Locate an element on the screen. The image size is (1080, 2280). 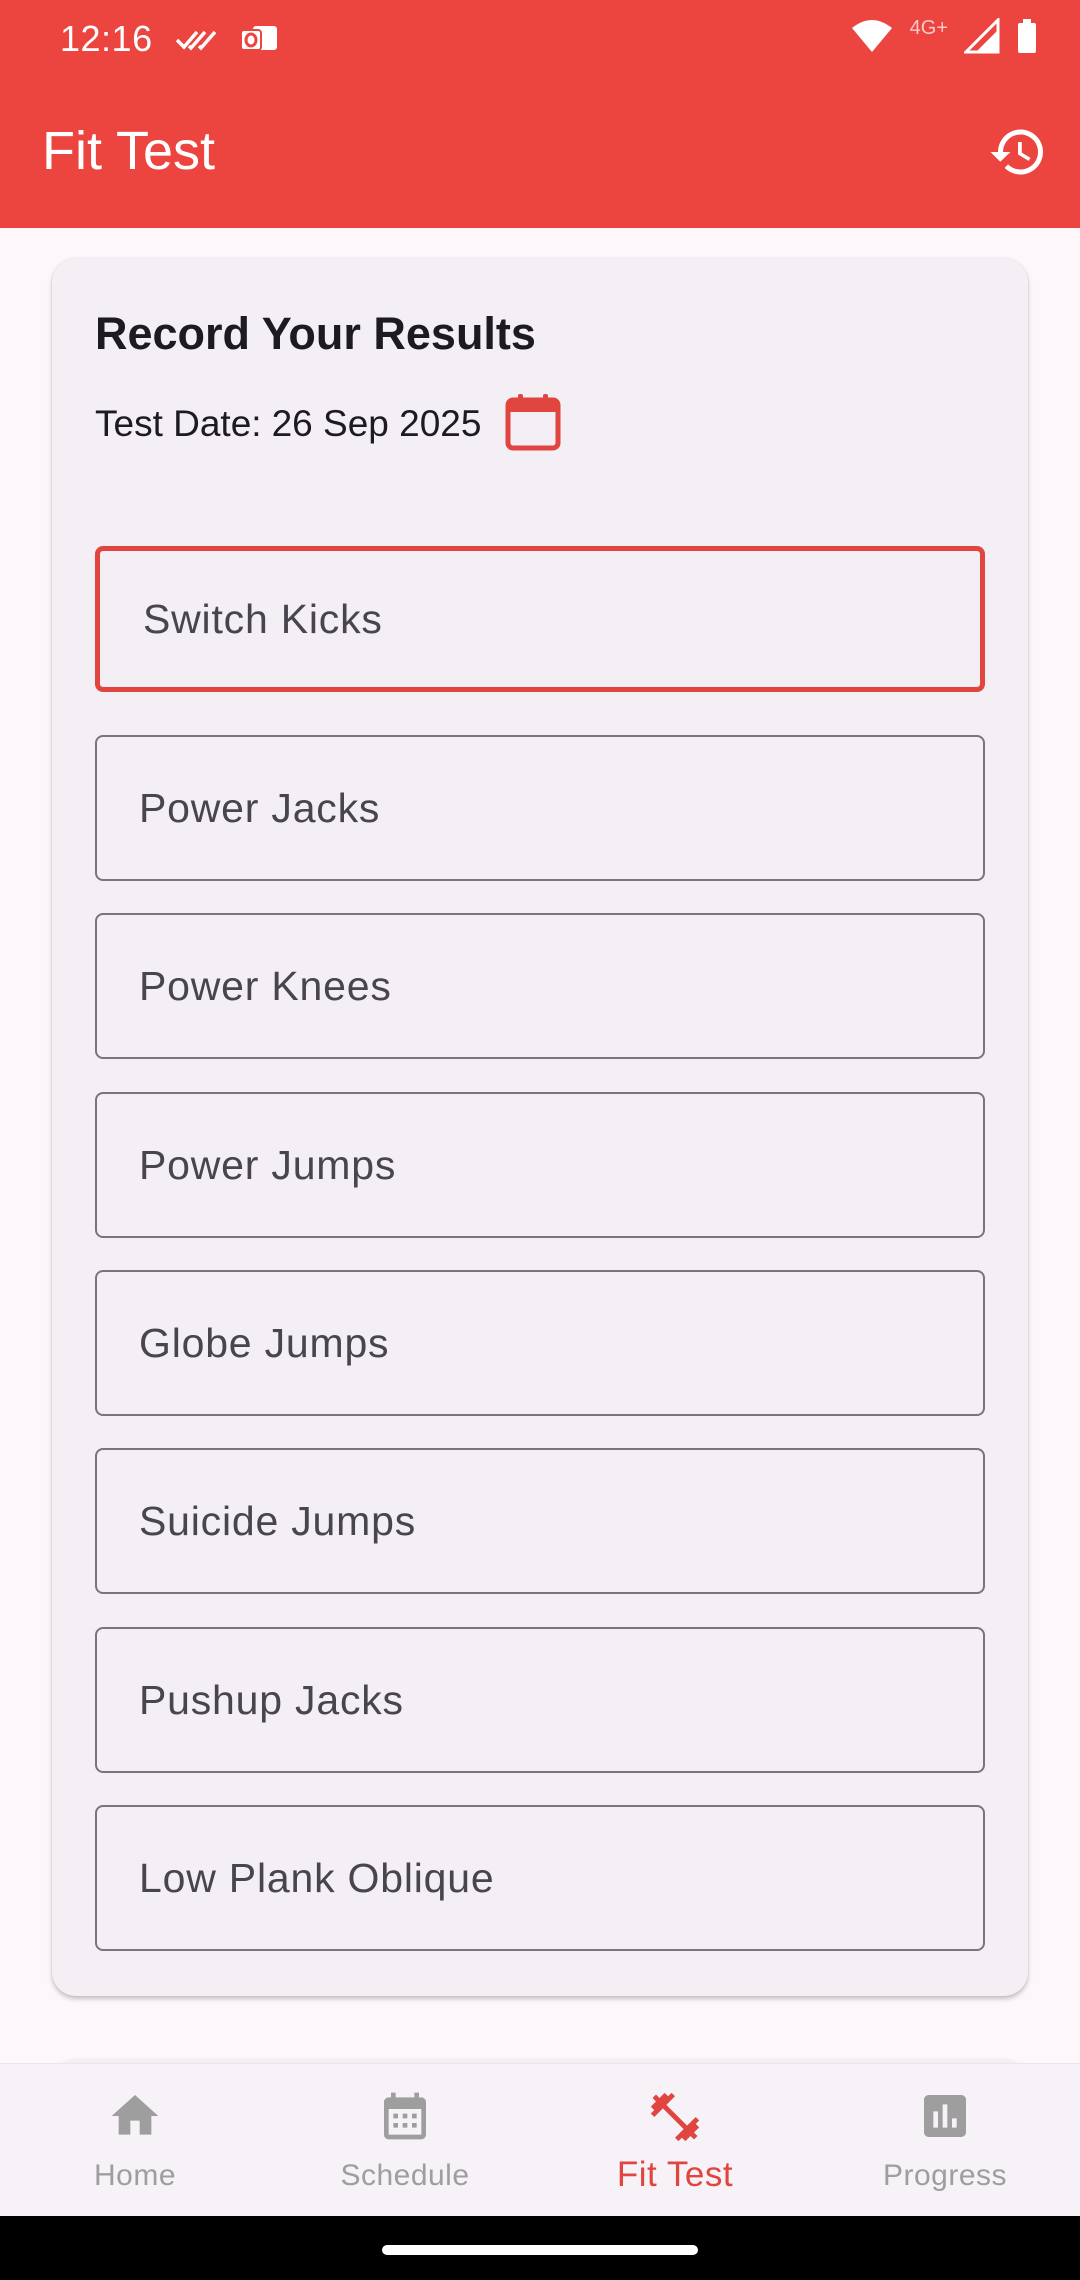
gesture-handle is located at coordinates (540, 2250).